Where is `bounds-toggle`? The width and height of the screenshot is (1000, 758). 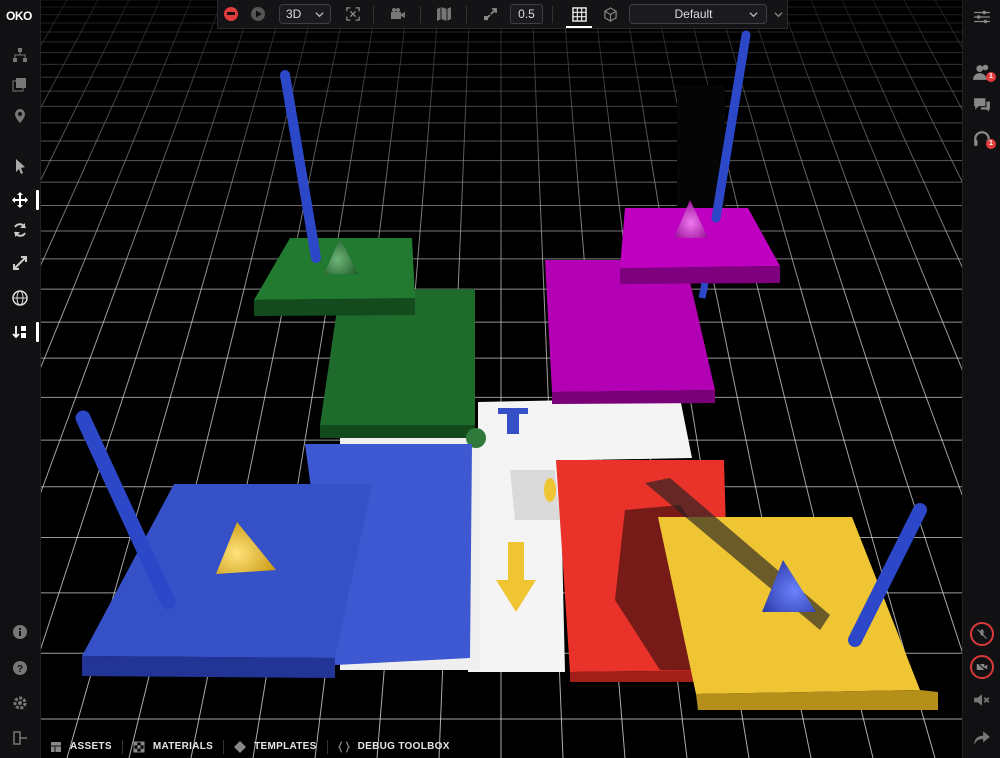
bounds-toggle is located at coordinates (610, 14).